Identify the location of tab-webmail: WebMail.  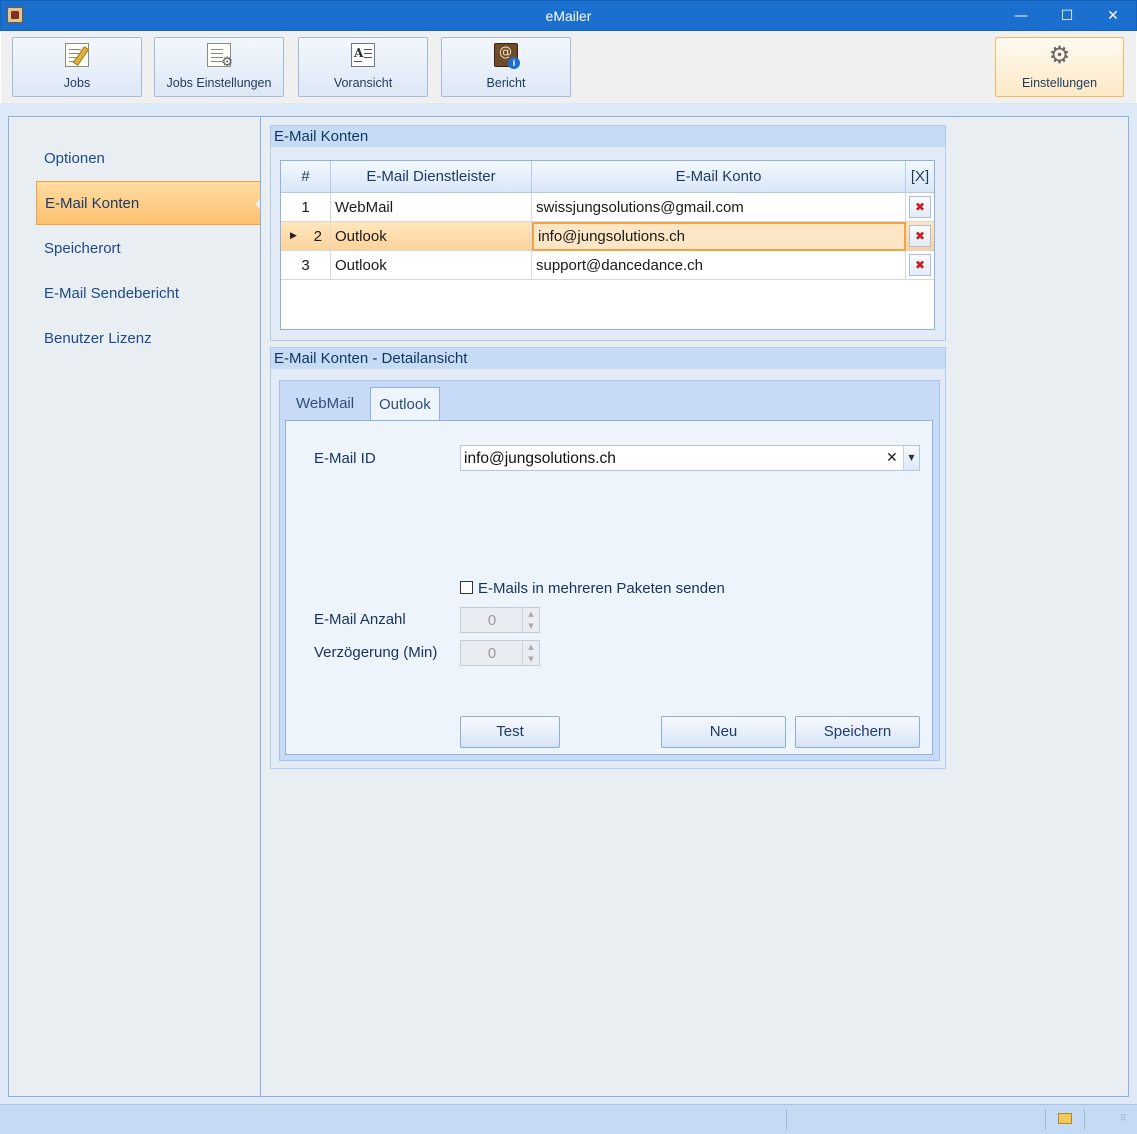
(325, 404).